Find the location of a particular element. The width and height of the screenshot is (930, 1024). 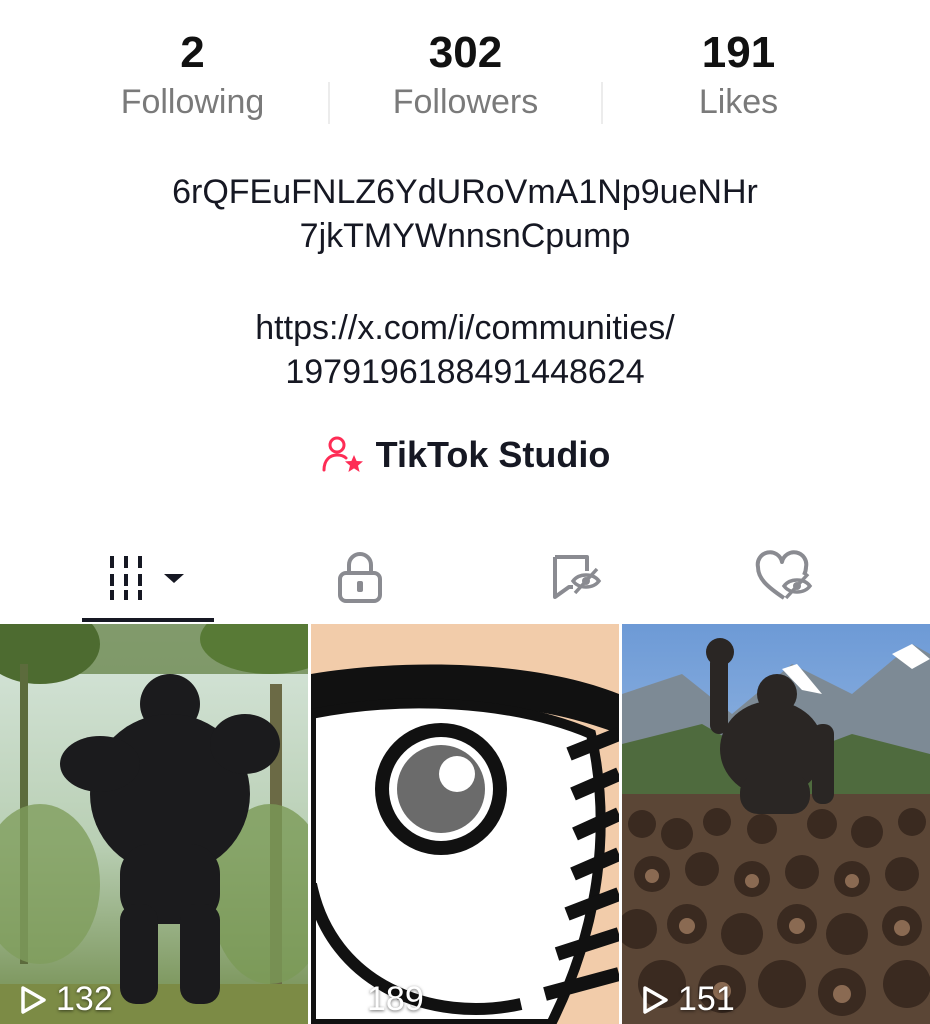

view-count: 132 is located at coordinates (65, 999).